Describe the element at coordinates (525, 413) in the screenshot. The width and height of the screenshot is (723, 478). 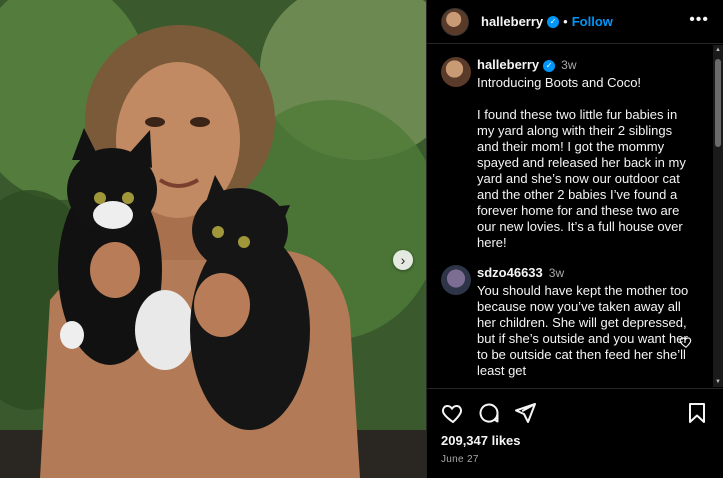
I see `share-icon` at that location.